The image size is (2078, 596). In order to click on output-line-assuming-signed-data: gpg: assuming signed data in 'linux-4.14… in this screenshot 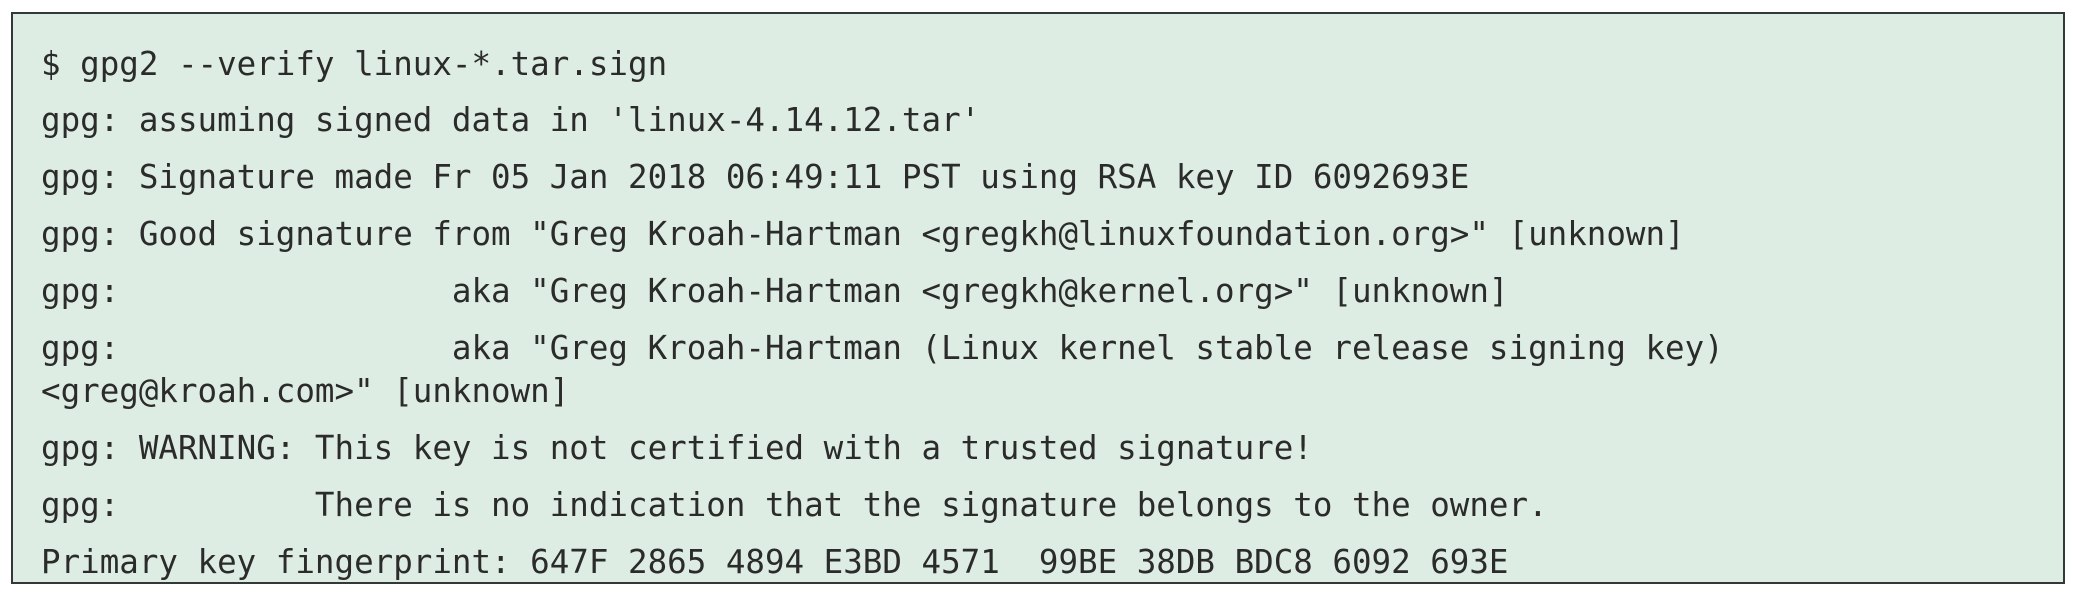, I will do `click(511, 120)`.